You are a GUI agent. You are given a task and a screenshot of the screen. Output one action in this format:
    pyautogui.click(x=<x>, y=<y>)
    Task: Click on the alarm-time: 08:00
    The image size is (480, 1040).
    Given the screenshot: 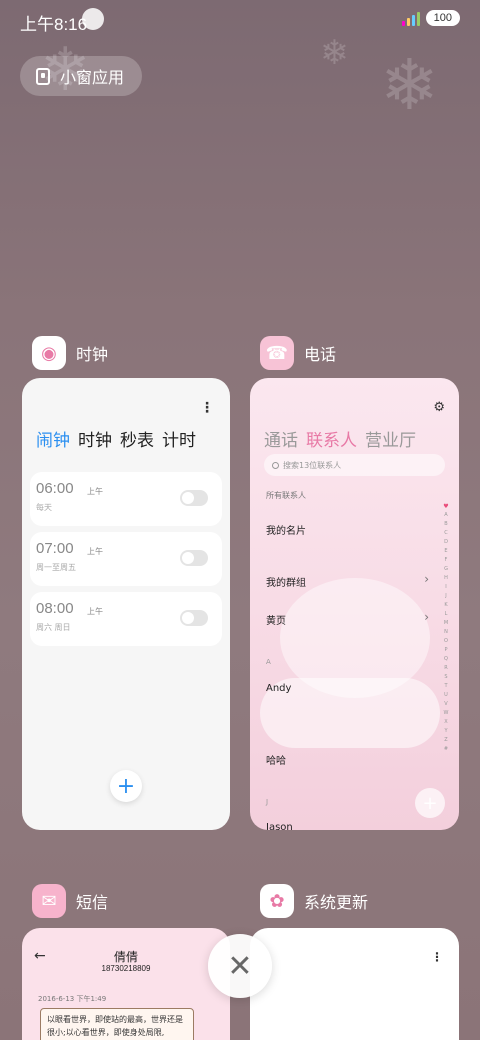 What is the action you would take?
    pyautogui.click(x=55, y=608)
    